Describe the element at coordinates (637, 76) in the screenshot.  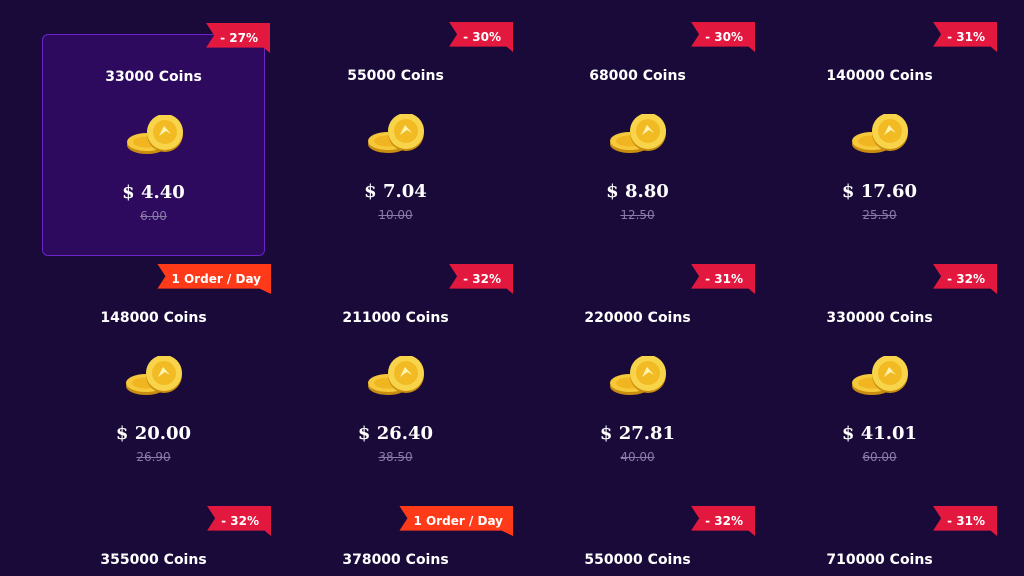
I see `package-title: 68000 Coins` at that location.